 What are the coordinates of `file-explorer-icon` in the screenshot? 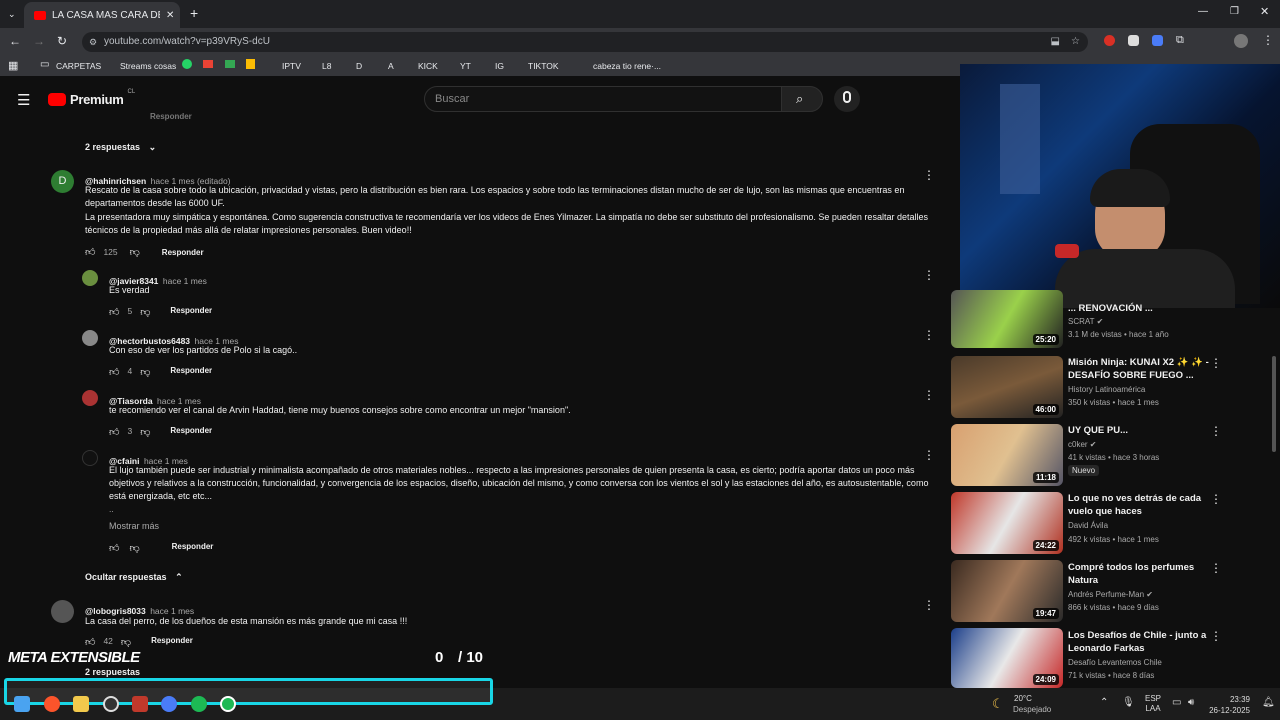 It's located at (81, 704).